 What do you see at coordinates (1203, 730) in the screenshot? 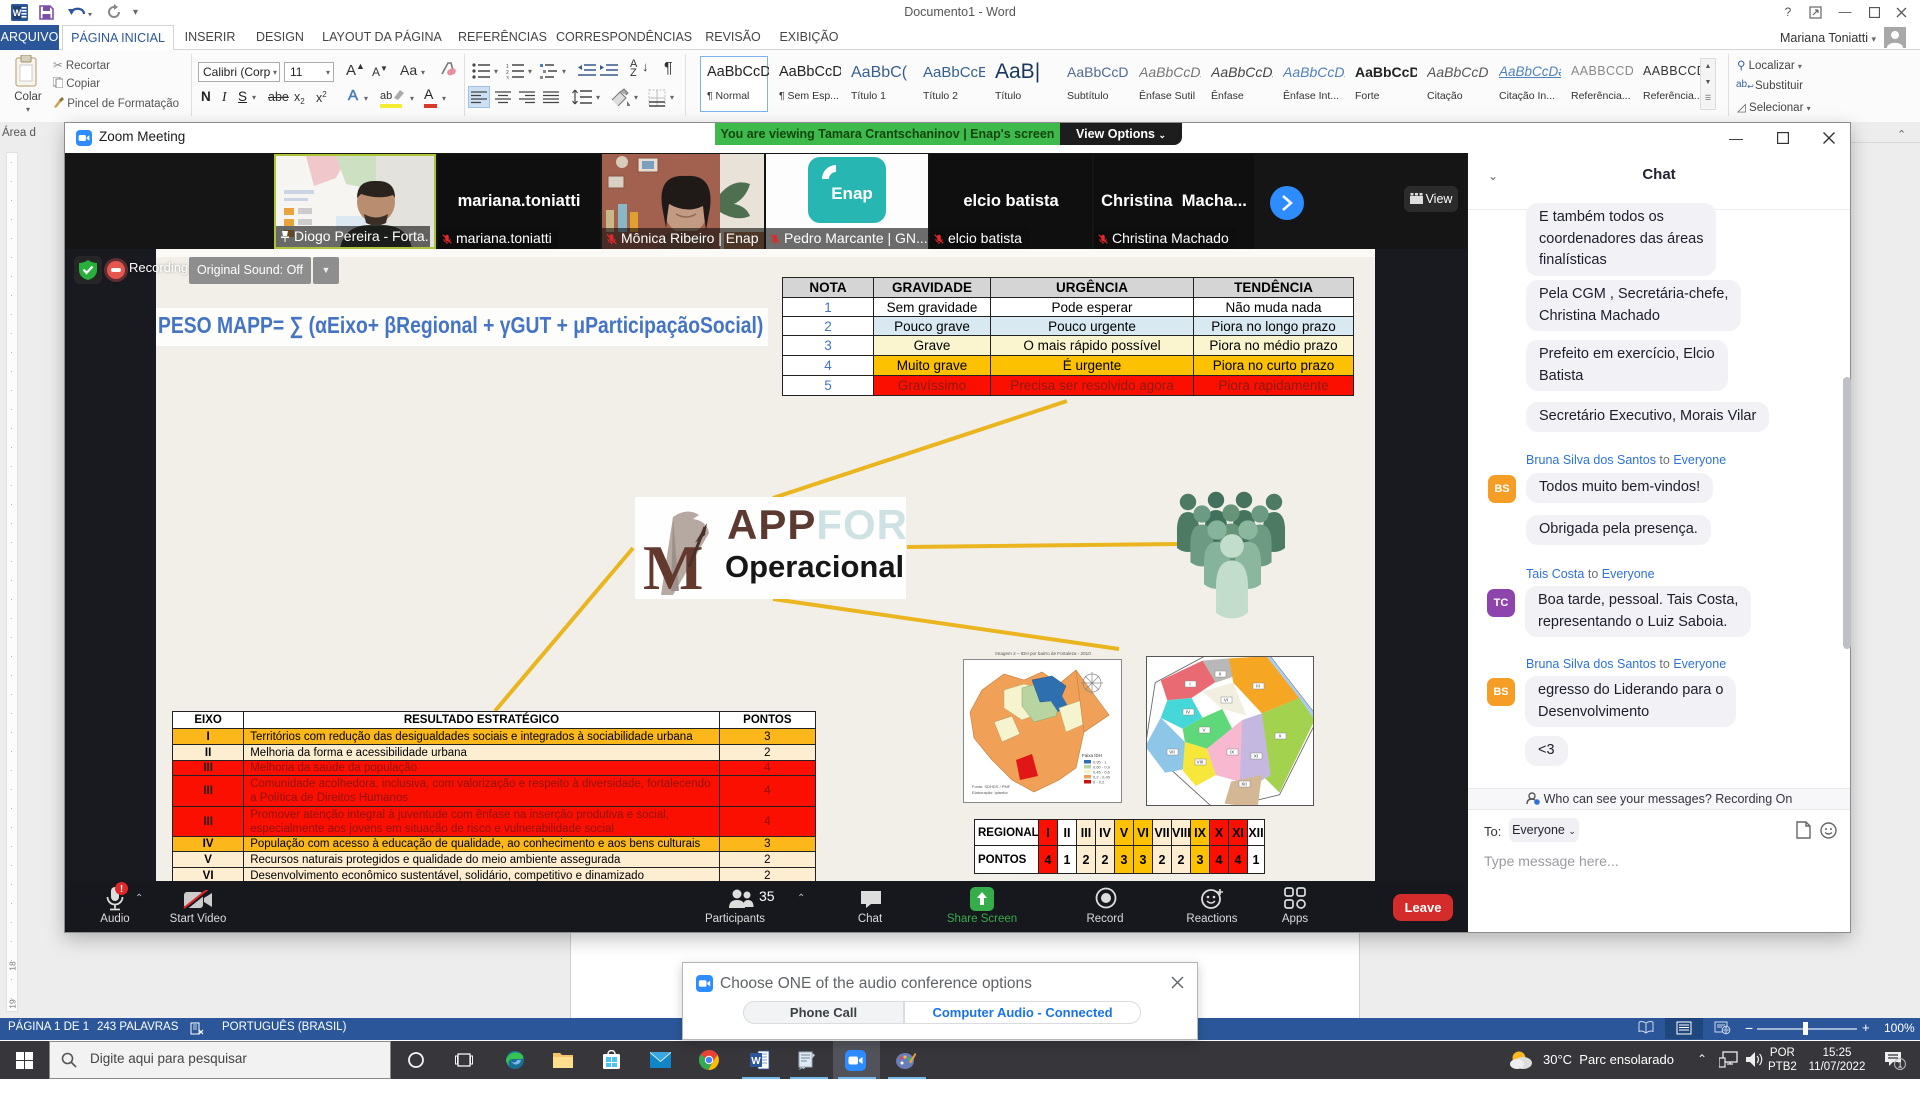
I see `svg-text: V` at bounding box center [1203, 730].